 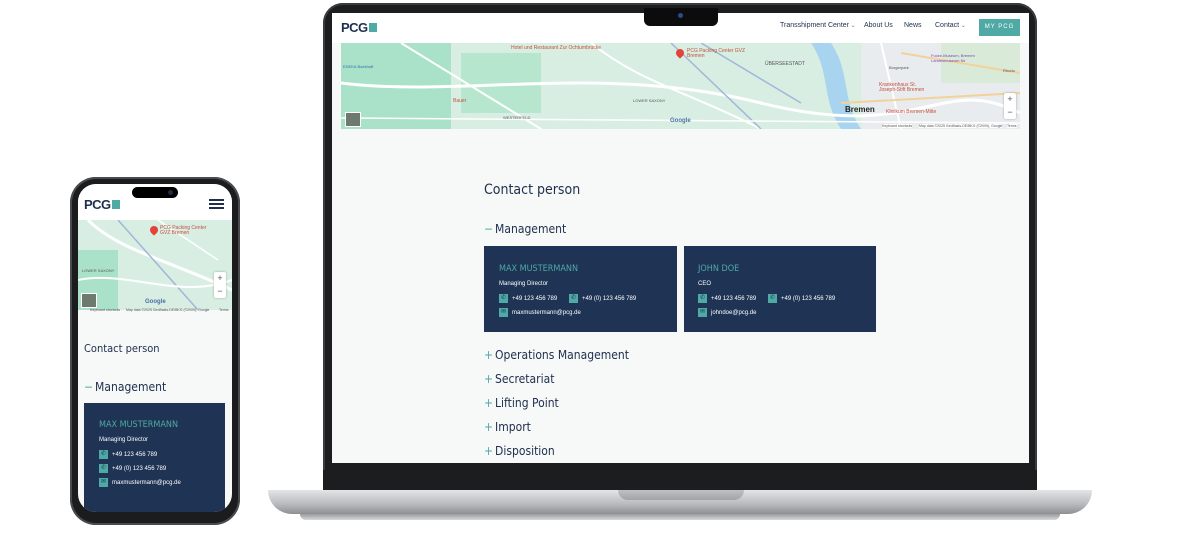 I want to click on my-pcg-button: MY PCG, so click(x=999, y=27).